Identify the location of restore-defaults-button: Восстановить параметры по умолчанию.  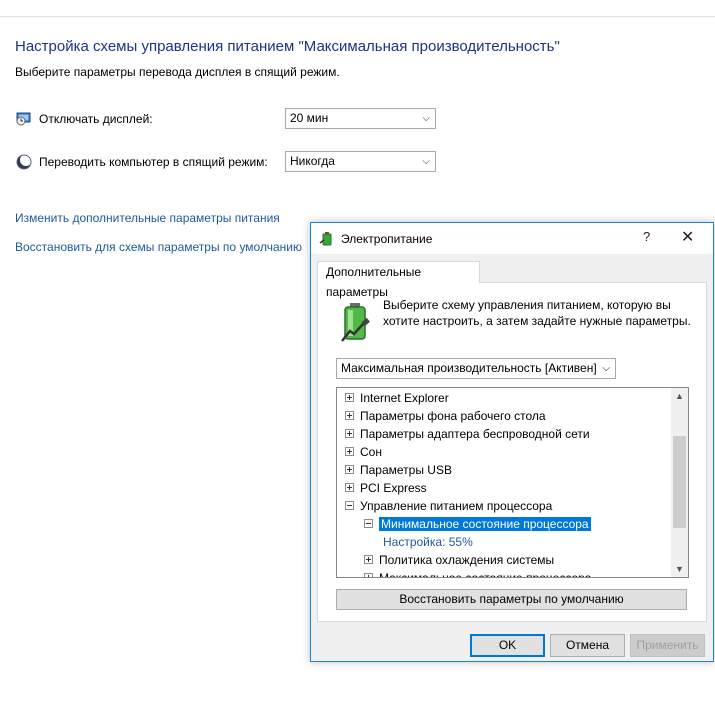
(511, 599).